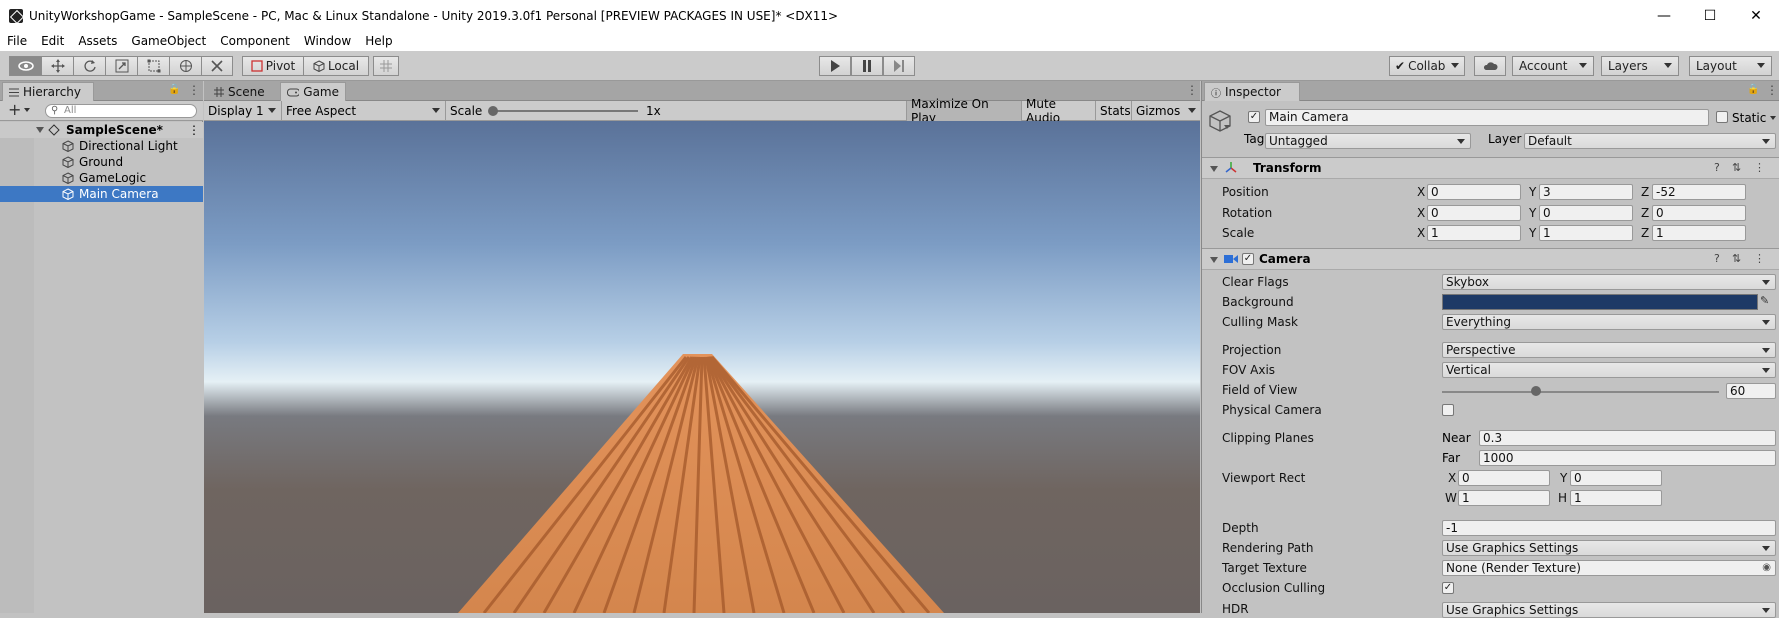 The image size is (1779, 618). What do you see at coordinates (835, 66) in the screenshot?
I see `play-button` at bounding box center [835, 66].